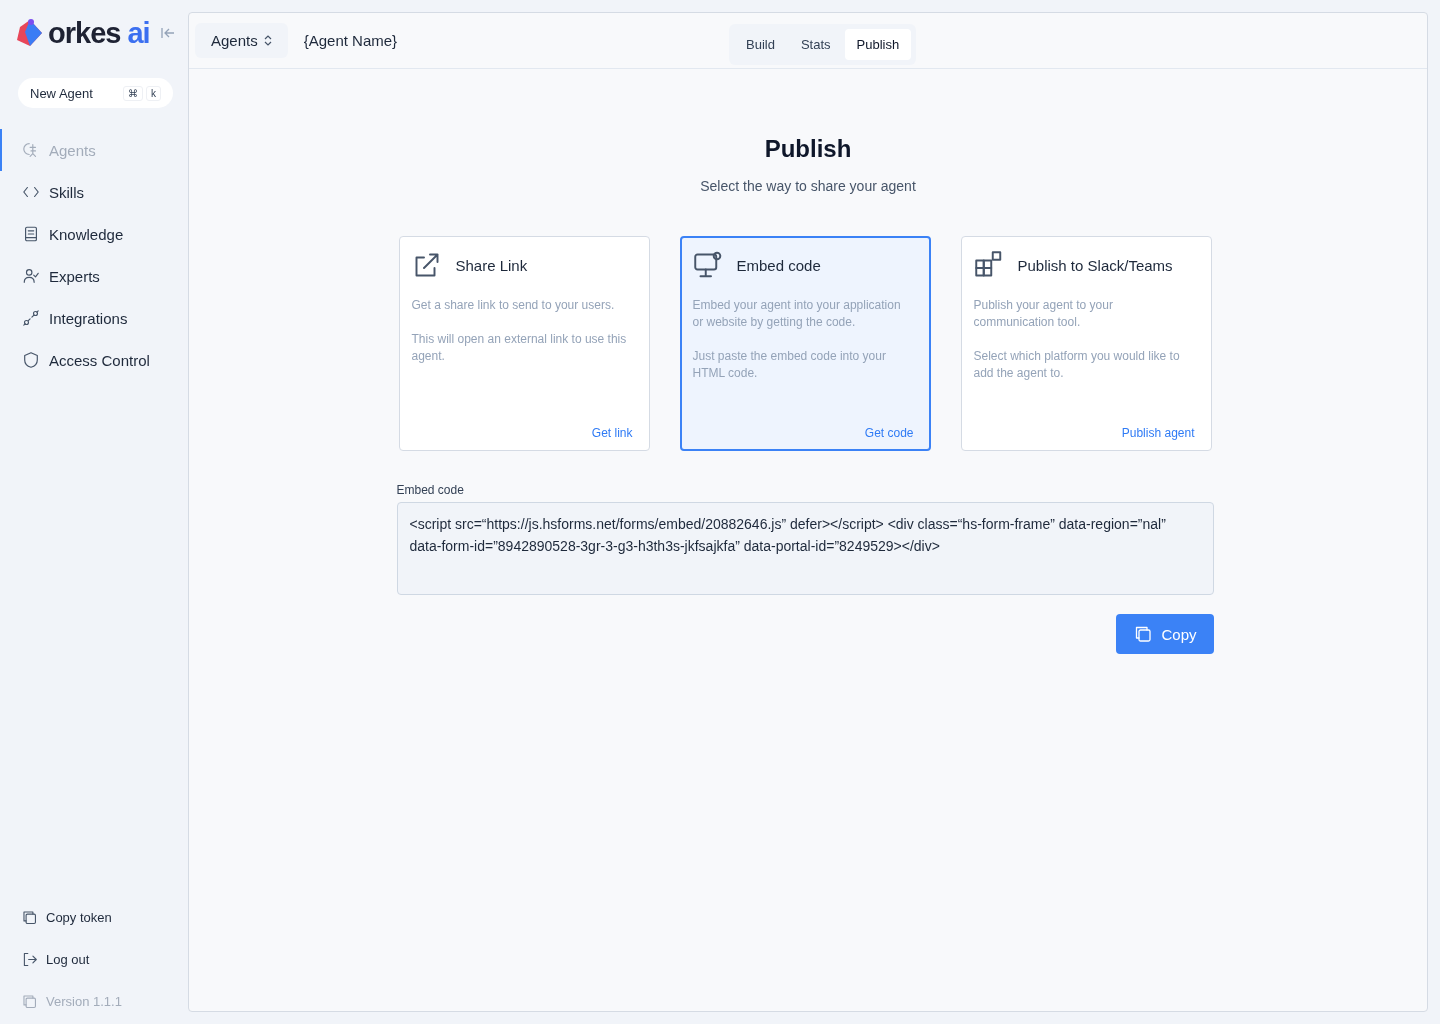 The width and height of the screenshot is (1440, 1024). What do you see at coordinates (94, 234) in the screenshot?
I see `sidebar-item: Knowledge` at bounding box center [94, 234].